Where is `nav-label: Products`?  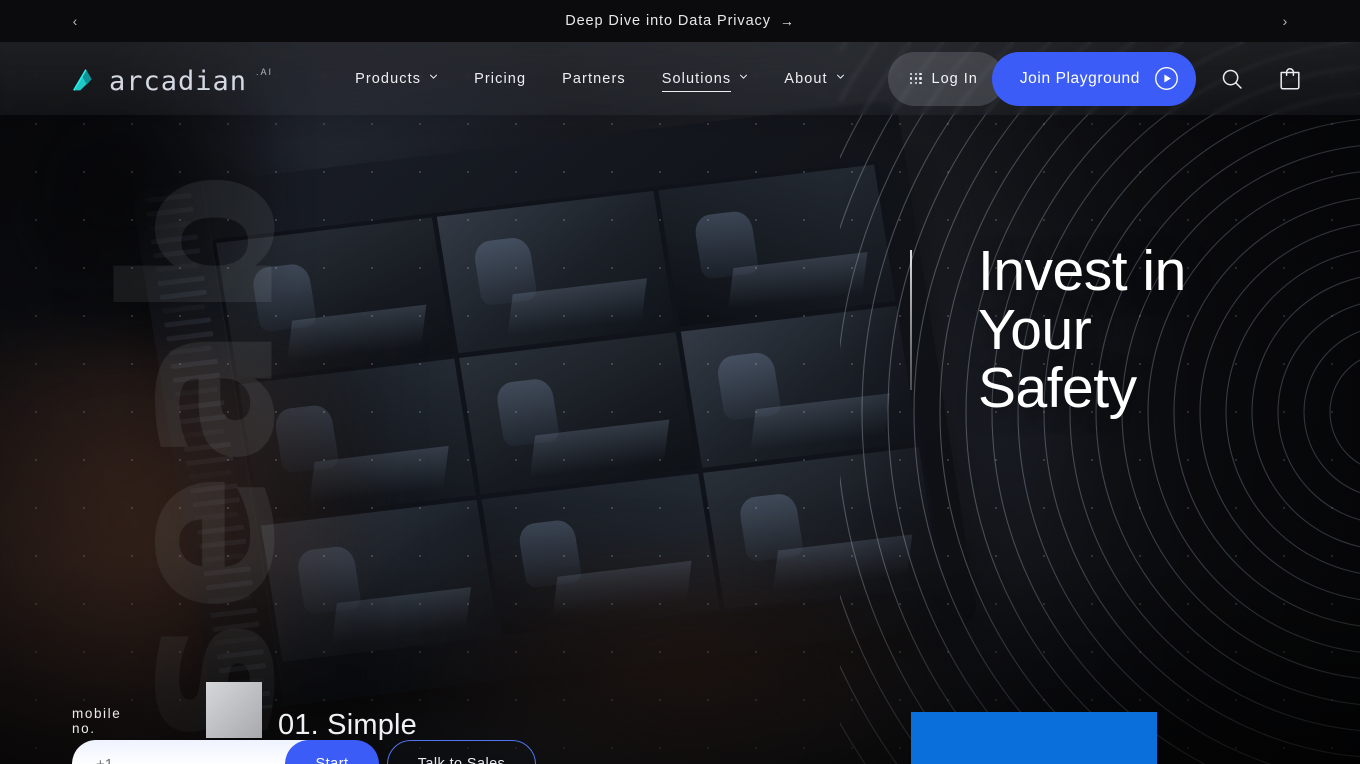
nav-label: Products is located at coordinates (388, 78).